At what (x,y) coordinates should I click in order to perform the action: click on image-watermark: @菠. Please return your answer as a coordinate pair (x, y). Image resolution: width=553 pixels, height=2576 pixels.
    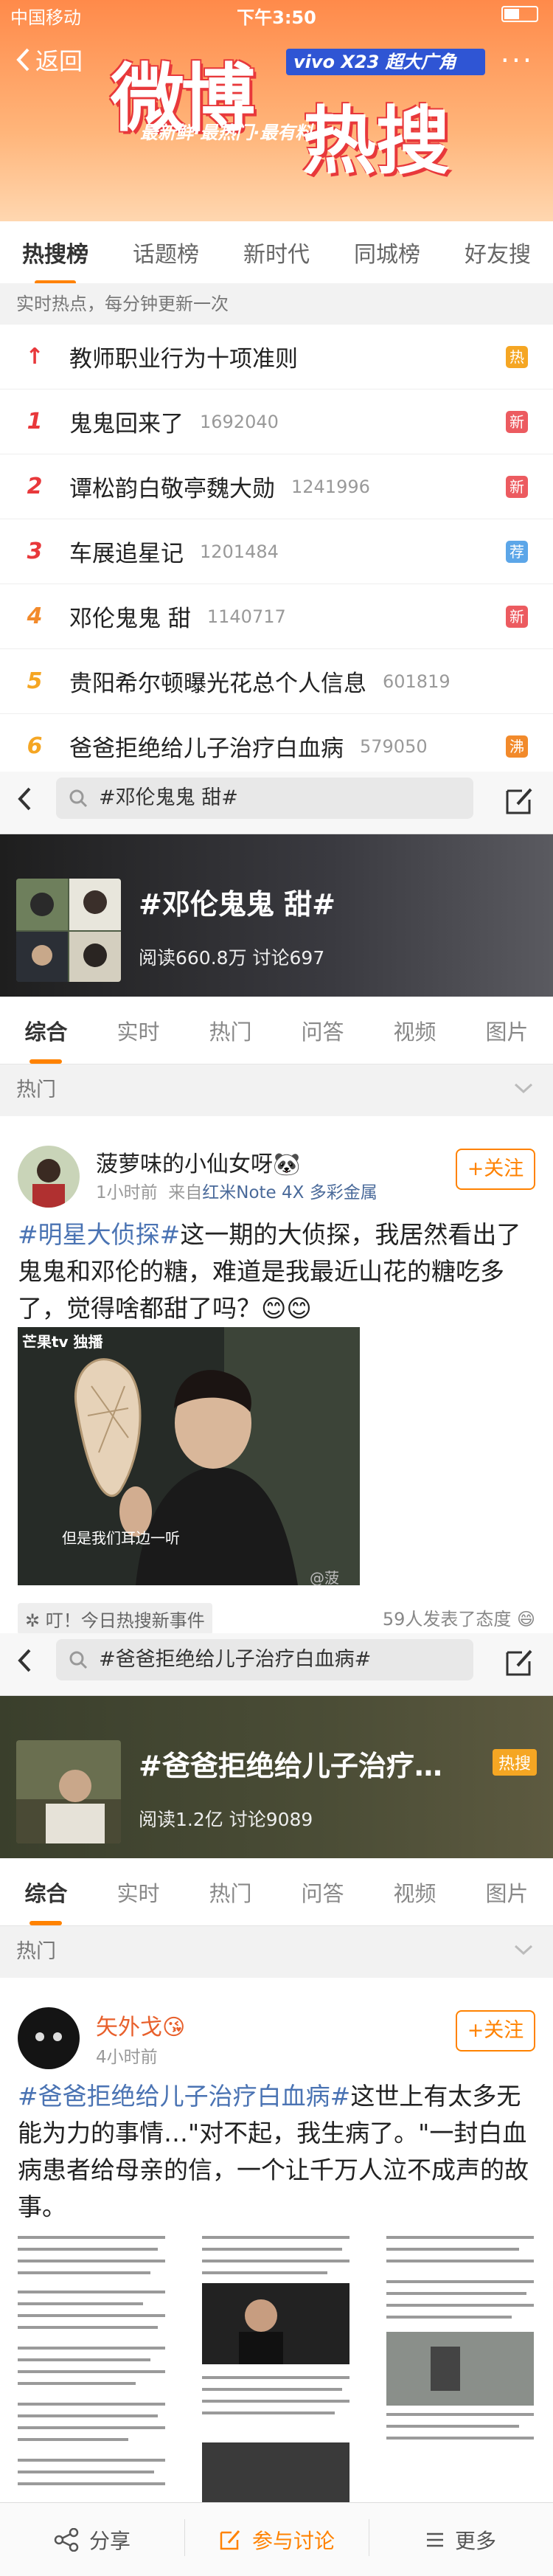
    Looking at the image, I should click on (324, 1578).